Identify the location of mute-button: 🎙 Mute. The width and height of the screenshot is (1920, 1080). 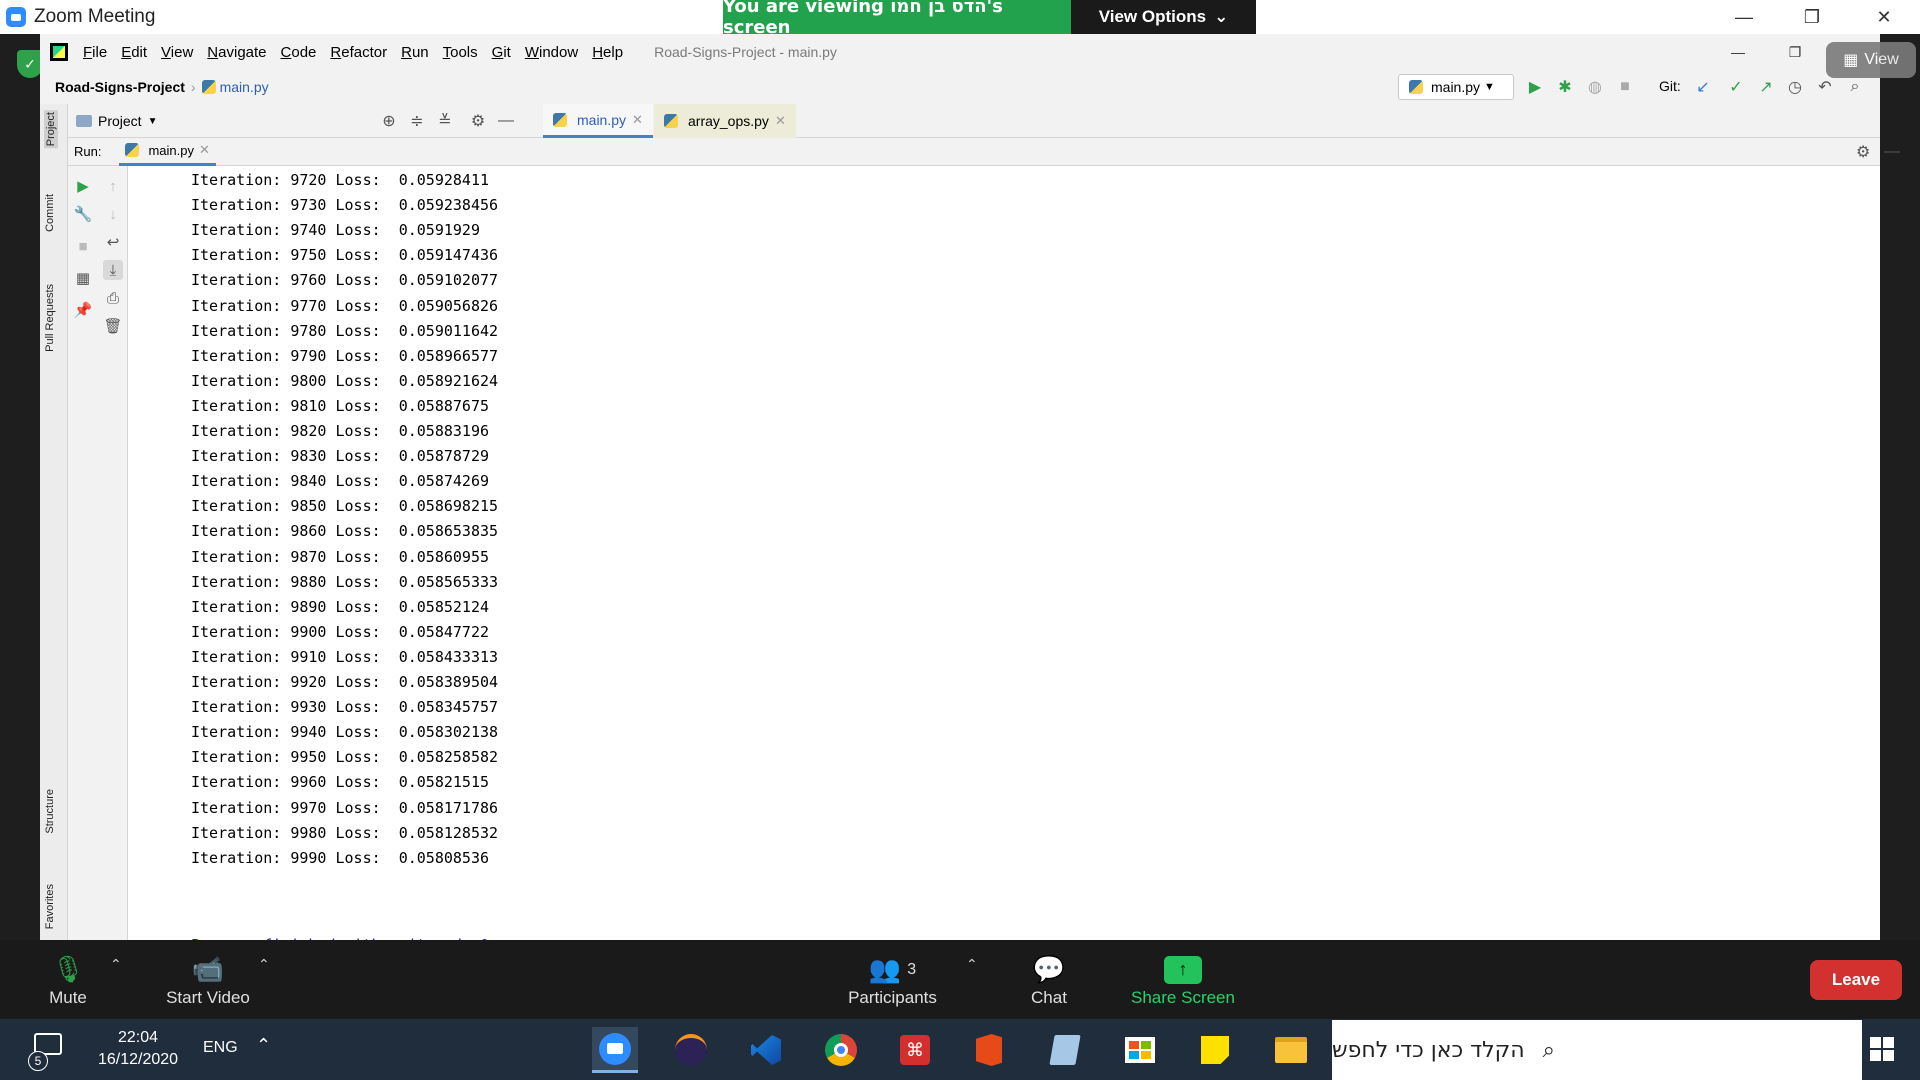
(68, 979).